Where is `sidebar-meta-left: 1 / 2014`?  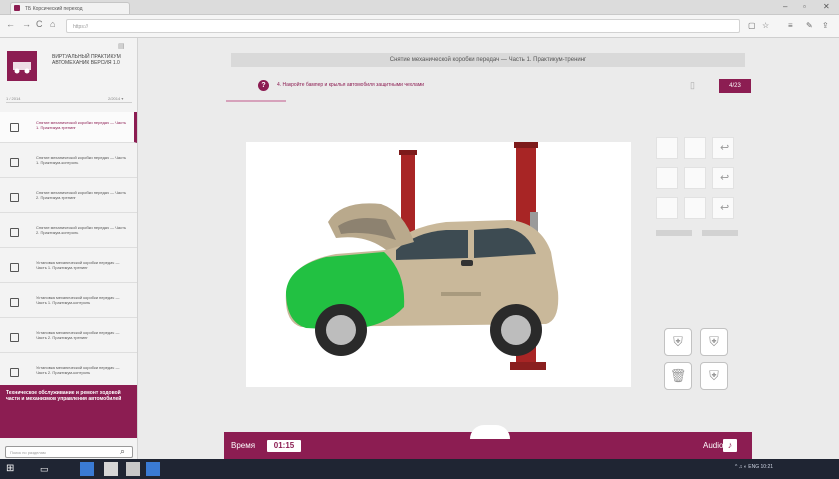 sidebar-meta-left: 1 / 2014 is located at coordinates (13, 98).